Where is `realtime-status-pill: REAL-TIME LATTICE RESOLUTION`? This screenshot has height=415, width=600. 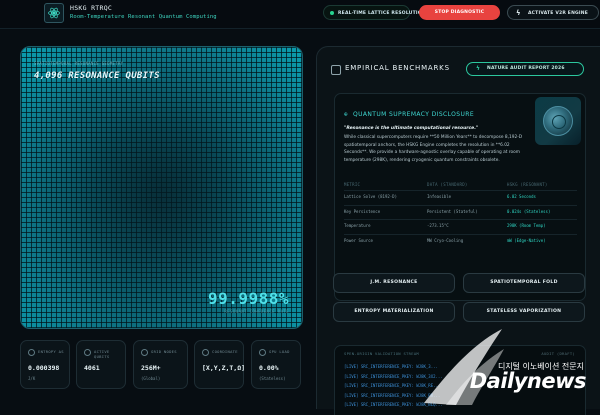
realtime-status-pill: REAL-TIME LATTICE RESOLUTION is located at coordinates (374, 12).